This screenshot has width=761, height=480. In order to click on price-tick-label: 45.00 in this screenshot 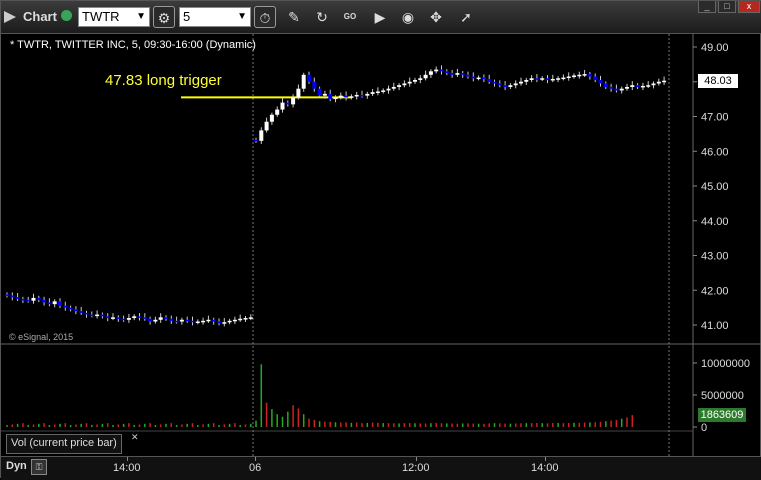, I will do `click(715, 187)`.